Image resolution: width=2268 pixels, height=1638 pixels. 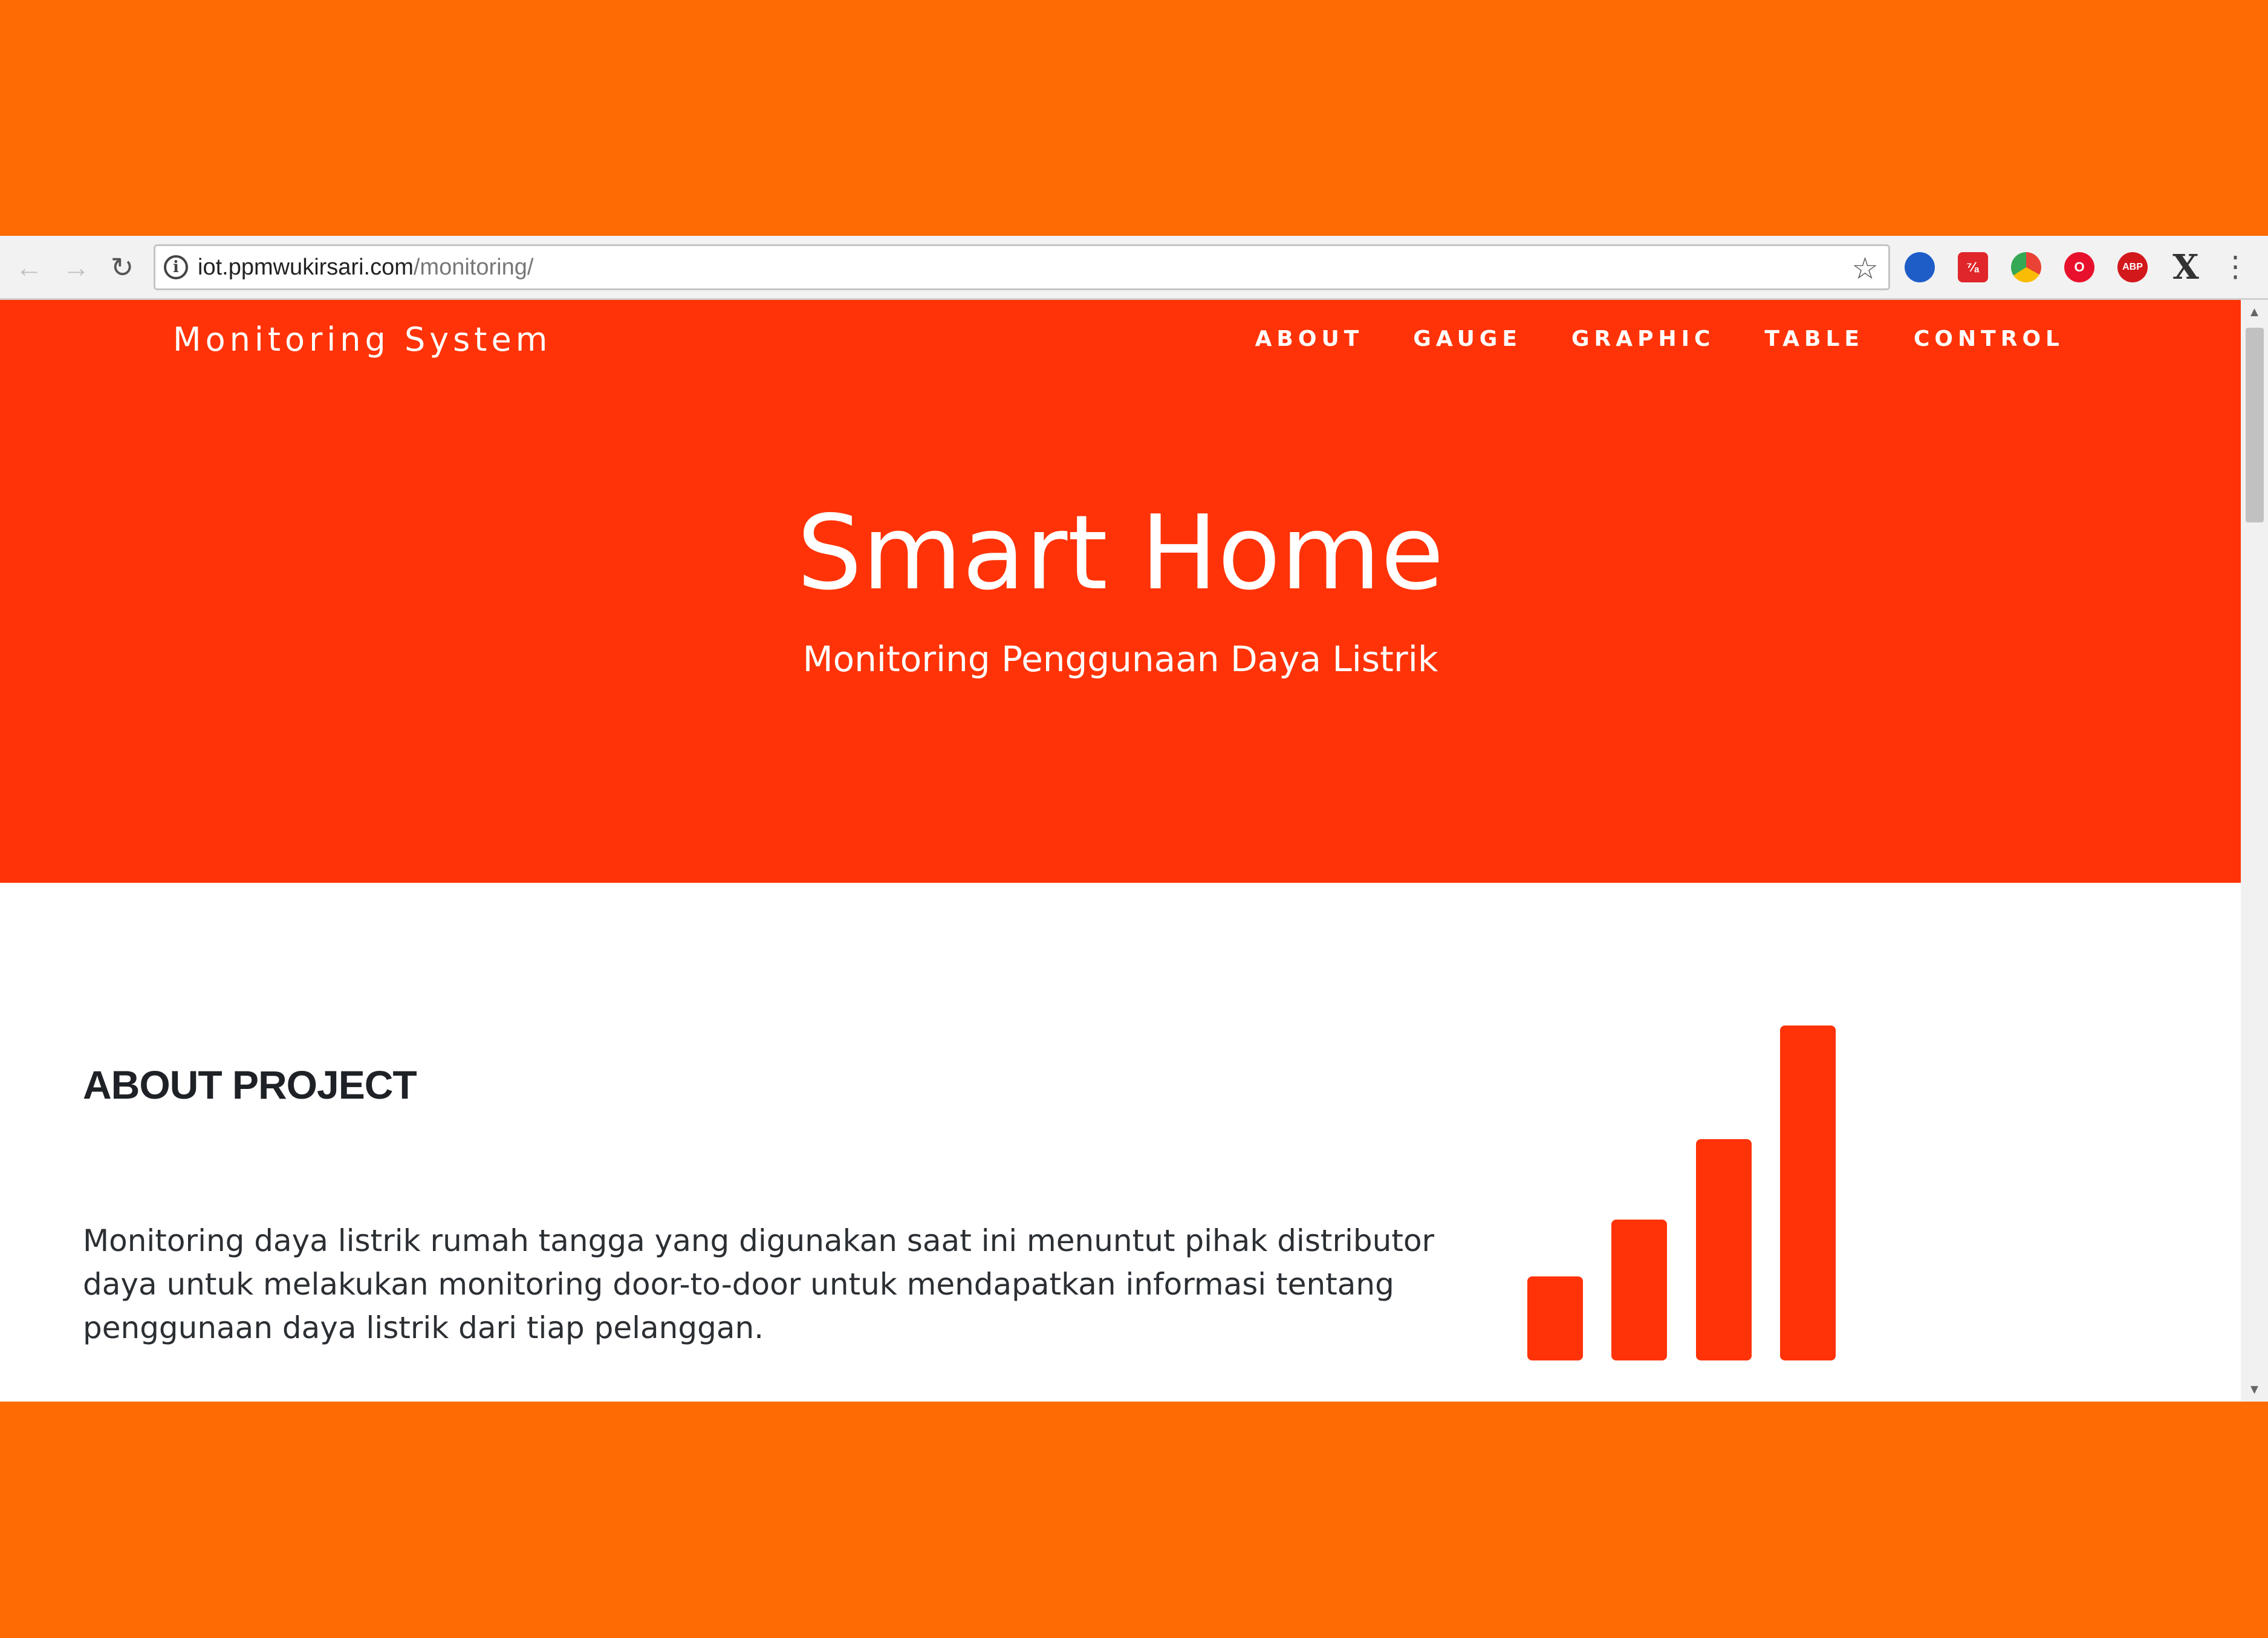 I want to click on hero-subtitle: Monitoring Penggunaan Daya Listrik, so click(x=1120, y=659).